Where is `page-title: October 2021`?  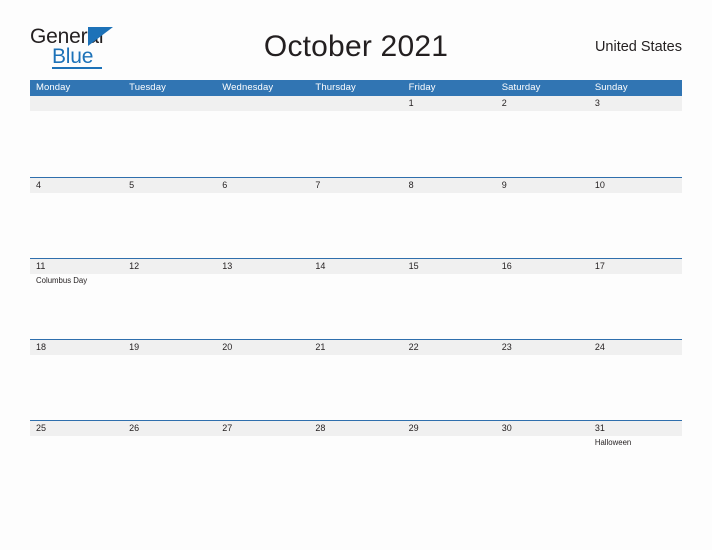
page-title: October 2021 is located at coordinates (356, 46).